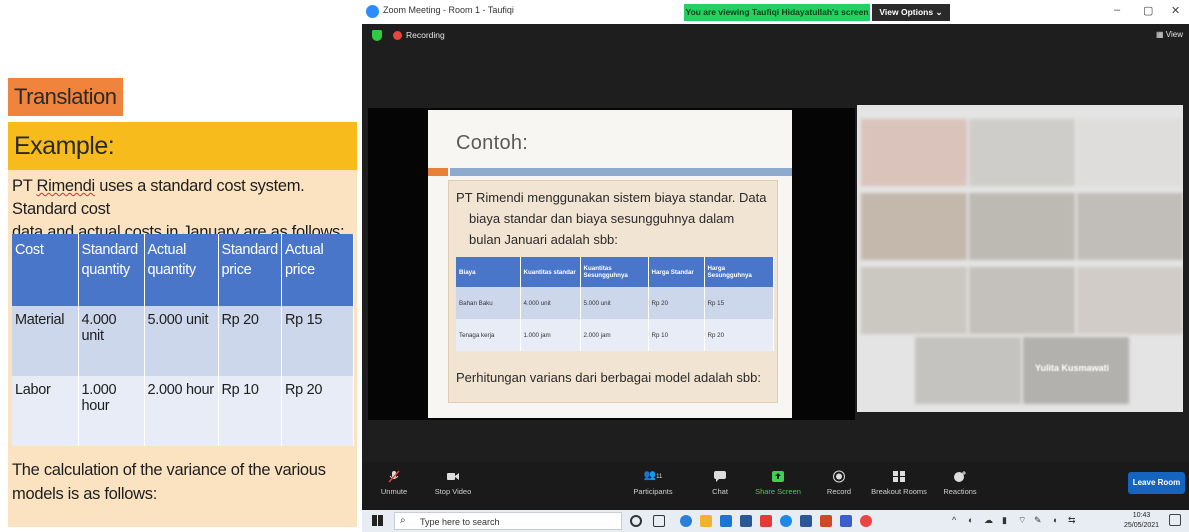 This screenshot has height=532, width=1189. What do you see at coordinates (24, 186) in the screenshot?
I see `intro-prefix: PT` at bounding box center [24, 186].